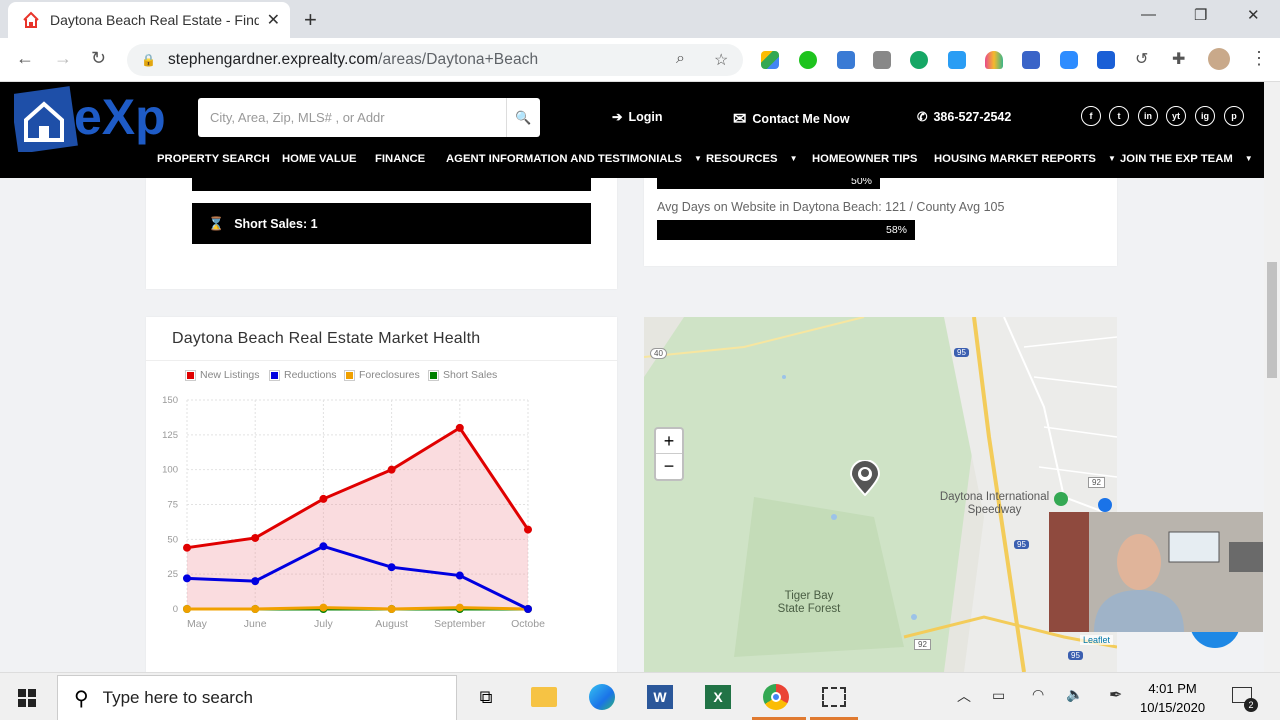 This screenshot has width=1280, height=720. I want to click on menu-label: HOMEOWNER TIPS, so click(865, 159).